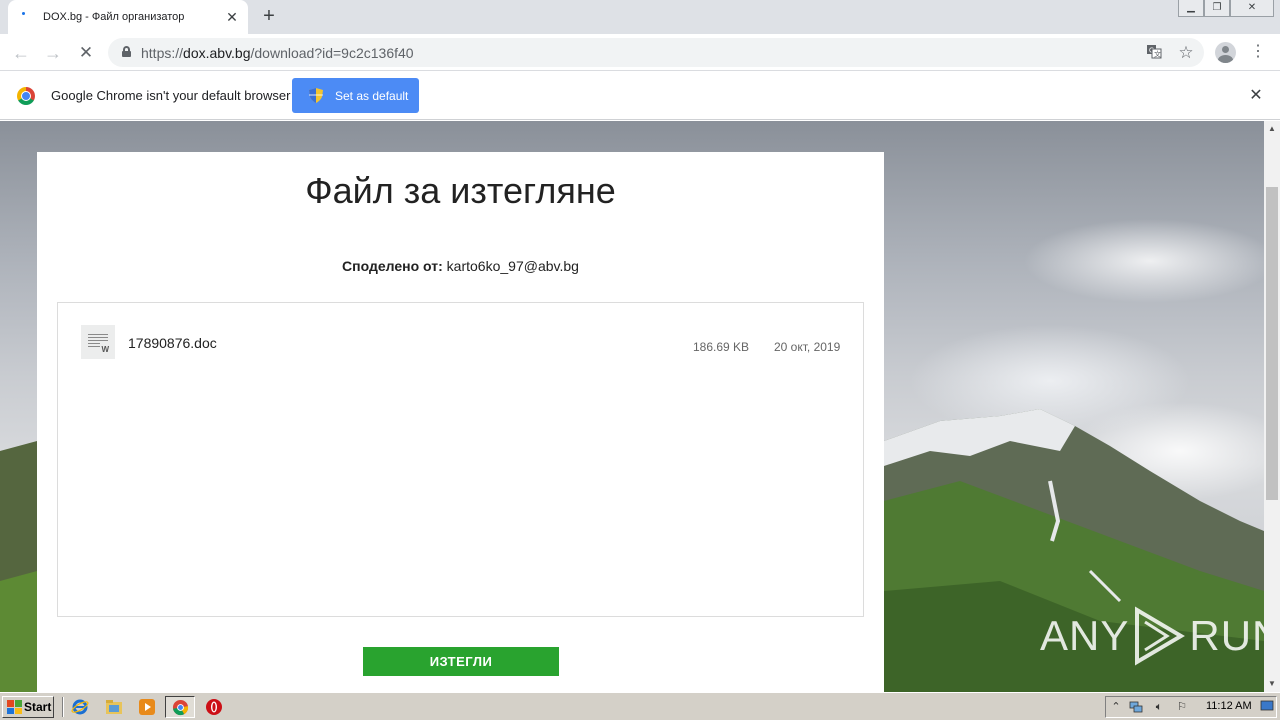  I want to click on play-logo-icon, so click(1160, 636).